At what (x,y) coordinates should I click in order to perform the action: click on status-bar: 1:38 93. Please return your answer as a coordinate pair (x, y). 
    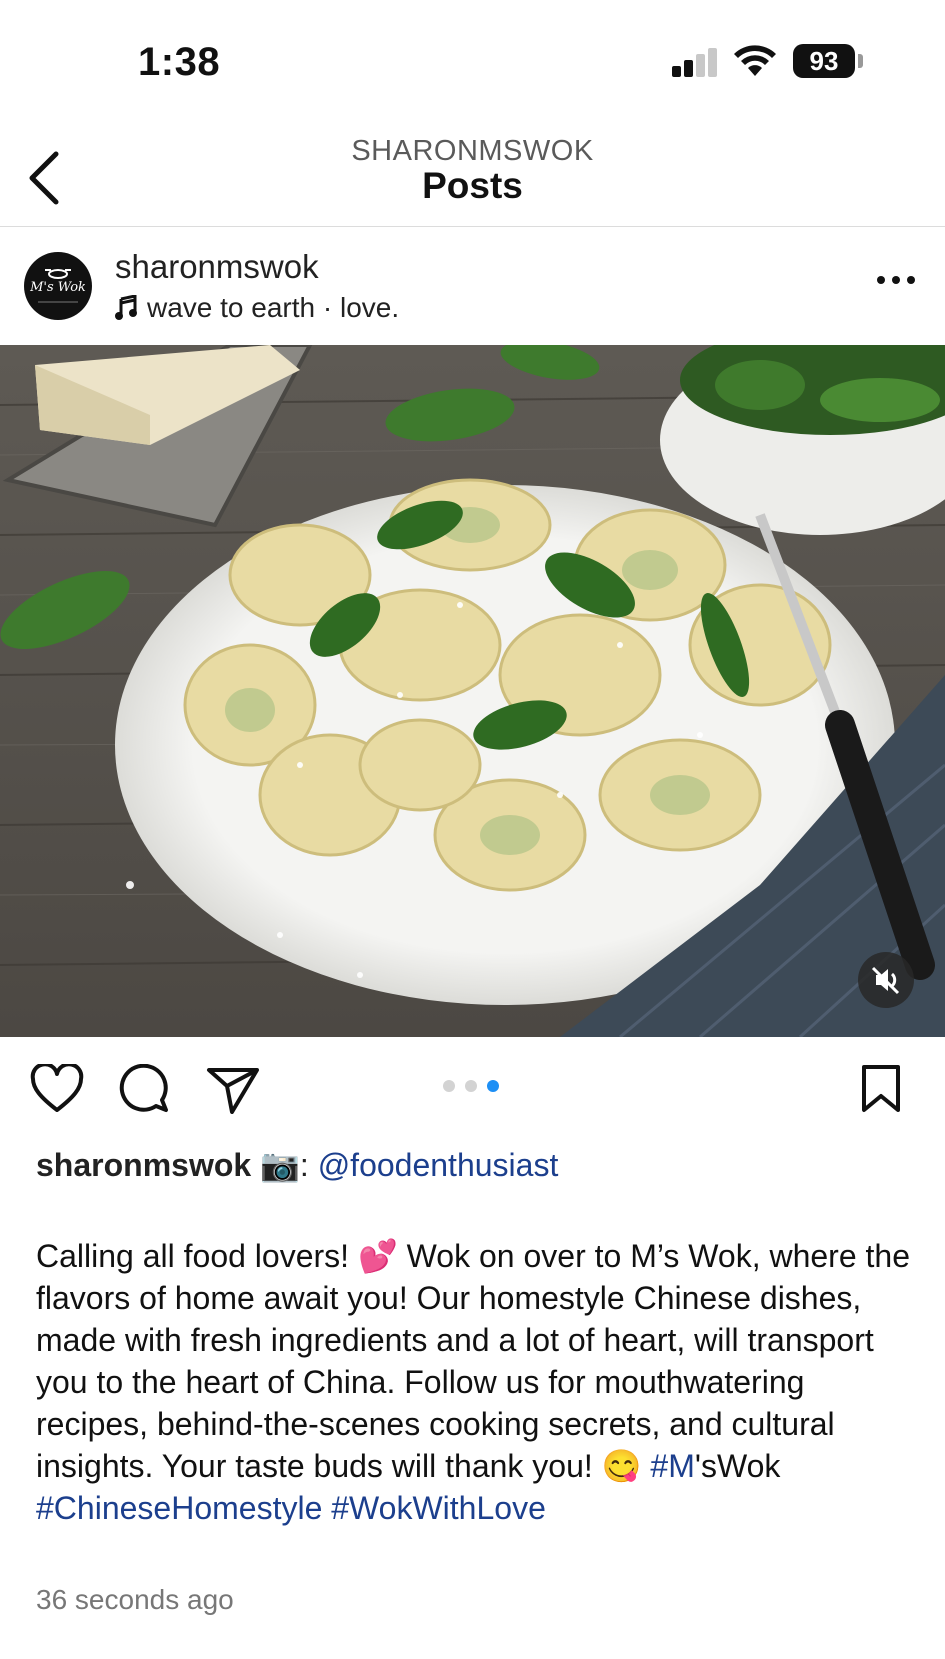
    Looking at the image, I should click on (472, 60).